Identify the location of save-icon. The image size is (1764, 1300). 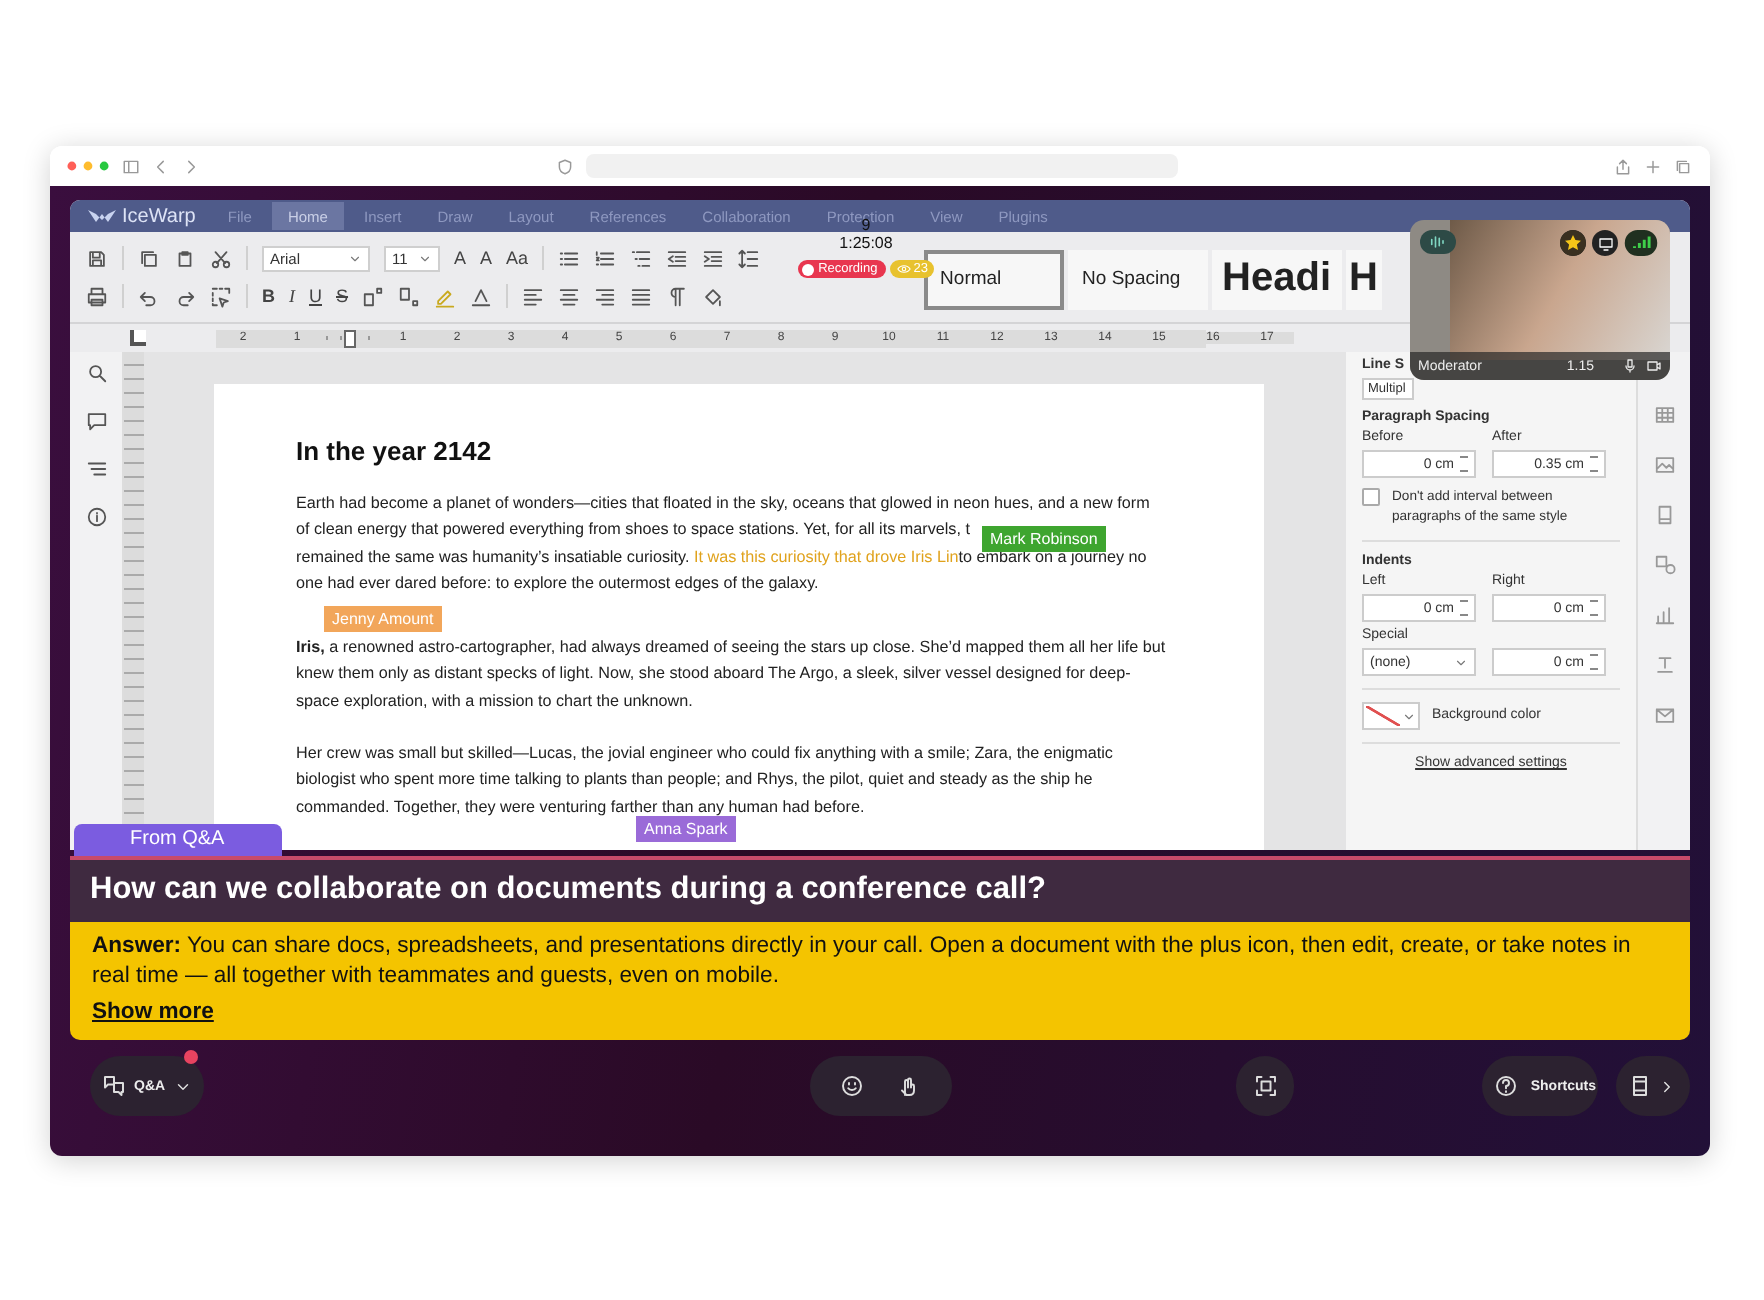
(97, 258).